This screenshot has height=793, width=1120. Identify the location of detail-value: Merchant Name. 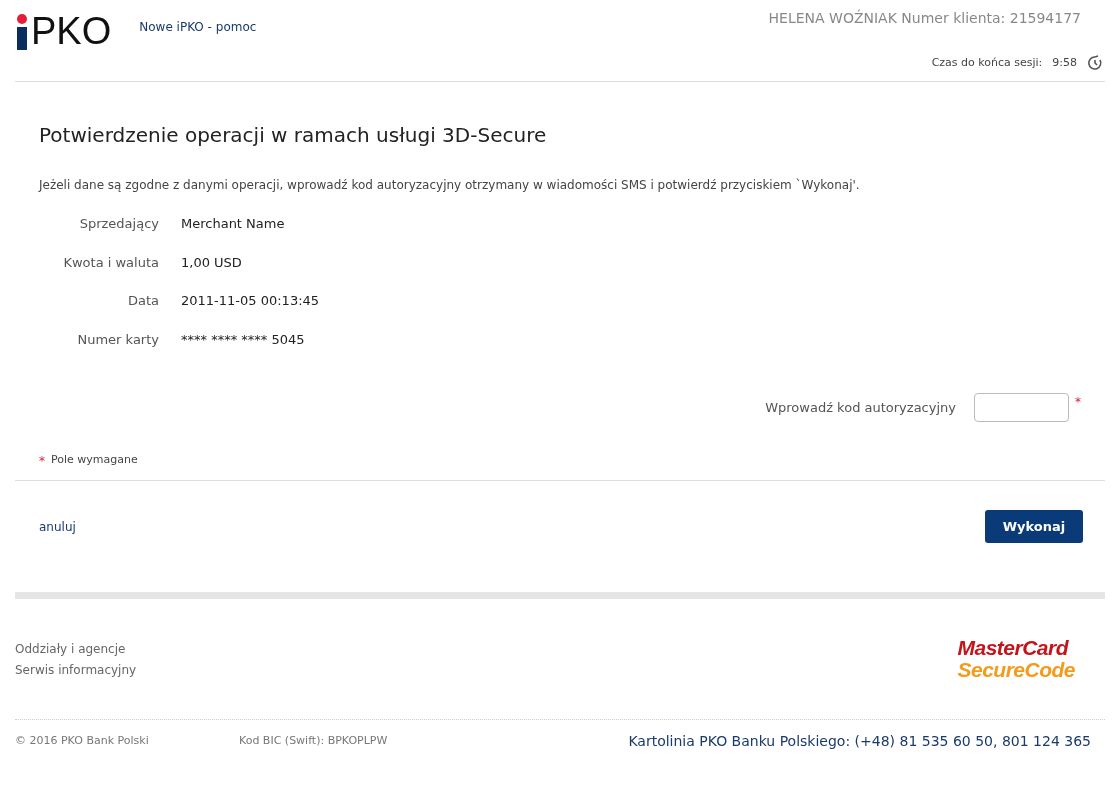
(233, 224).